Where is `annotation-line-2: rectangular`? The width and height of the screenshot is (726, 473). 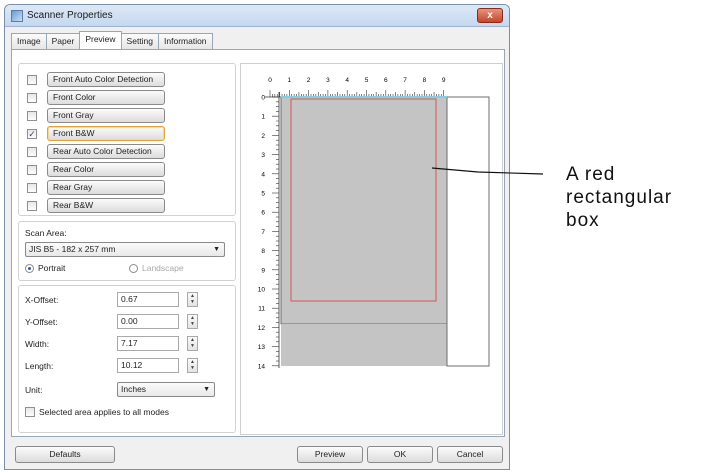 annotation-line-2: rectangular is located at coordinates (619, 197).